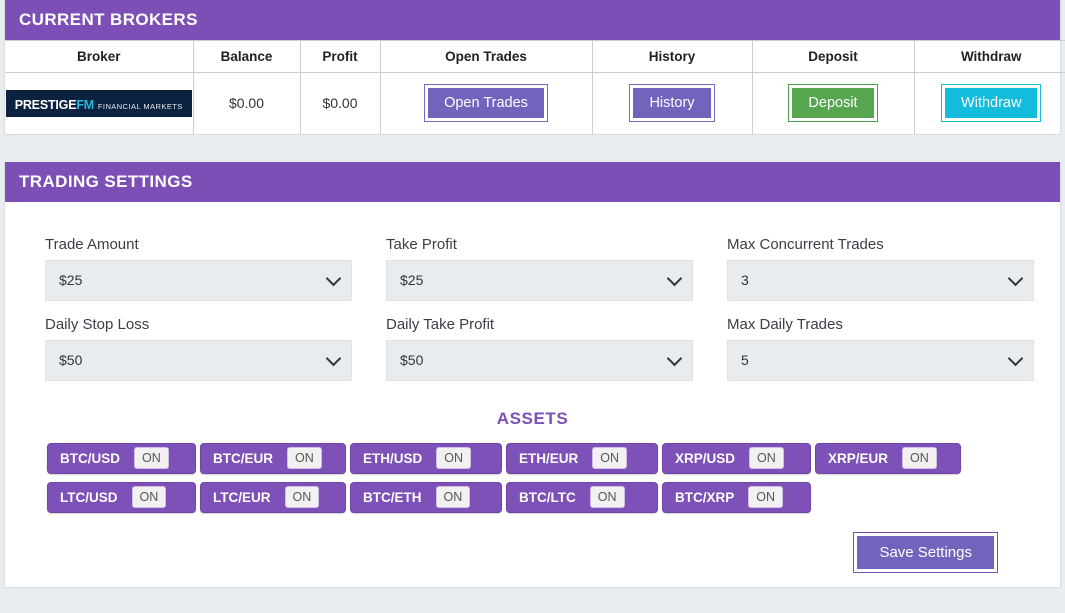 The image size is (1065, 613). I want to click on open-trades-button-label: Open Trades, so click(486, 103).